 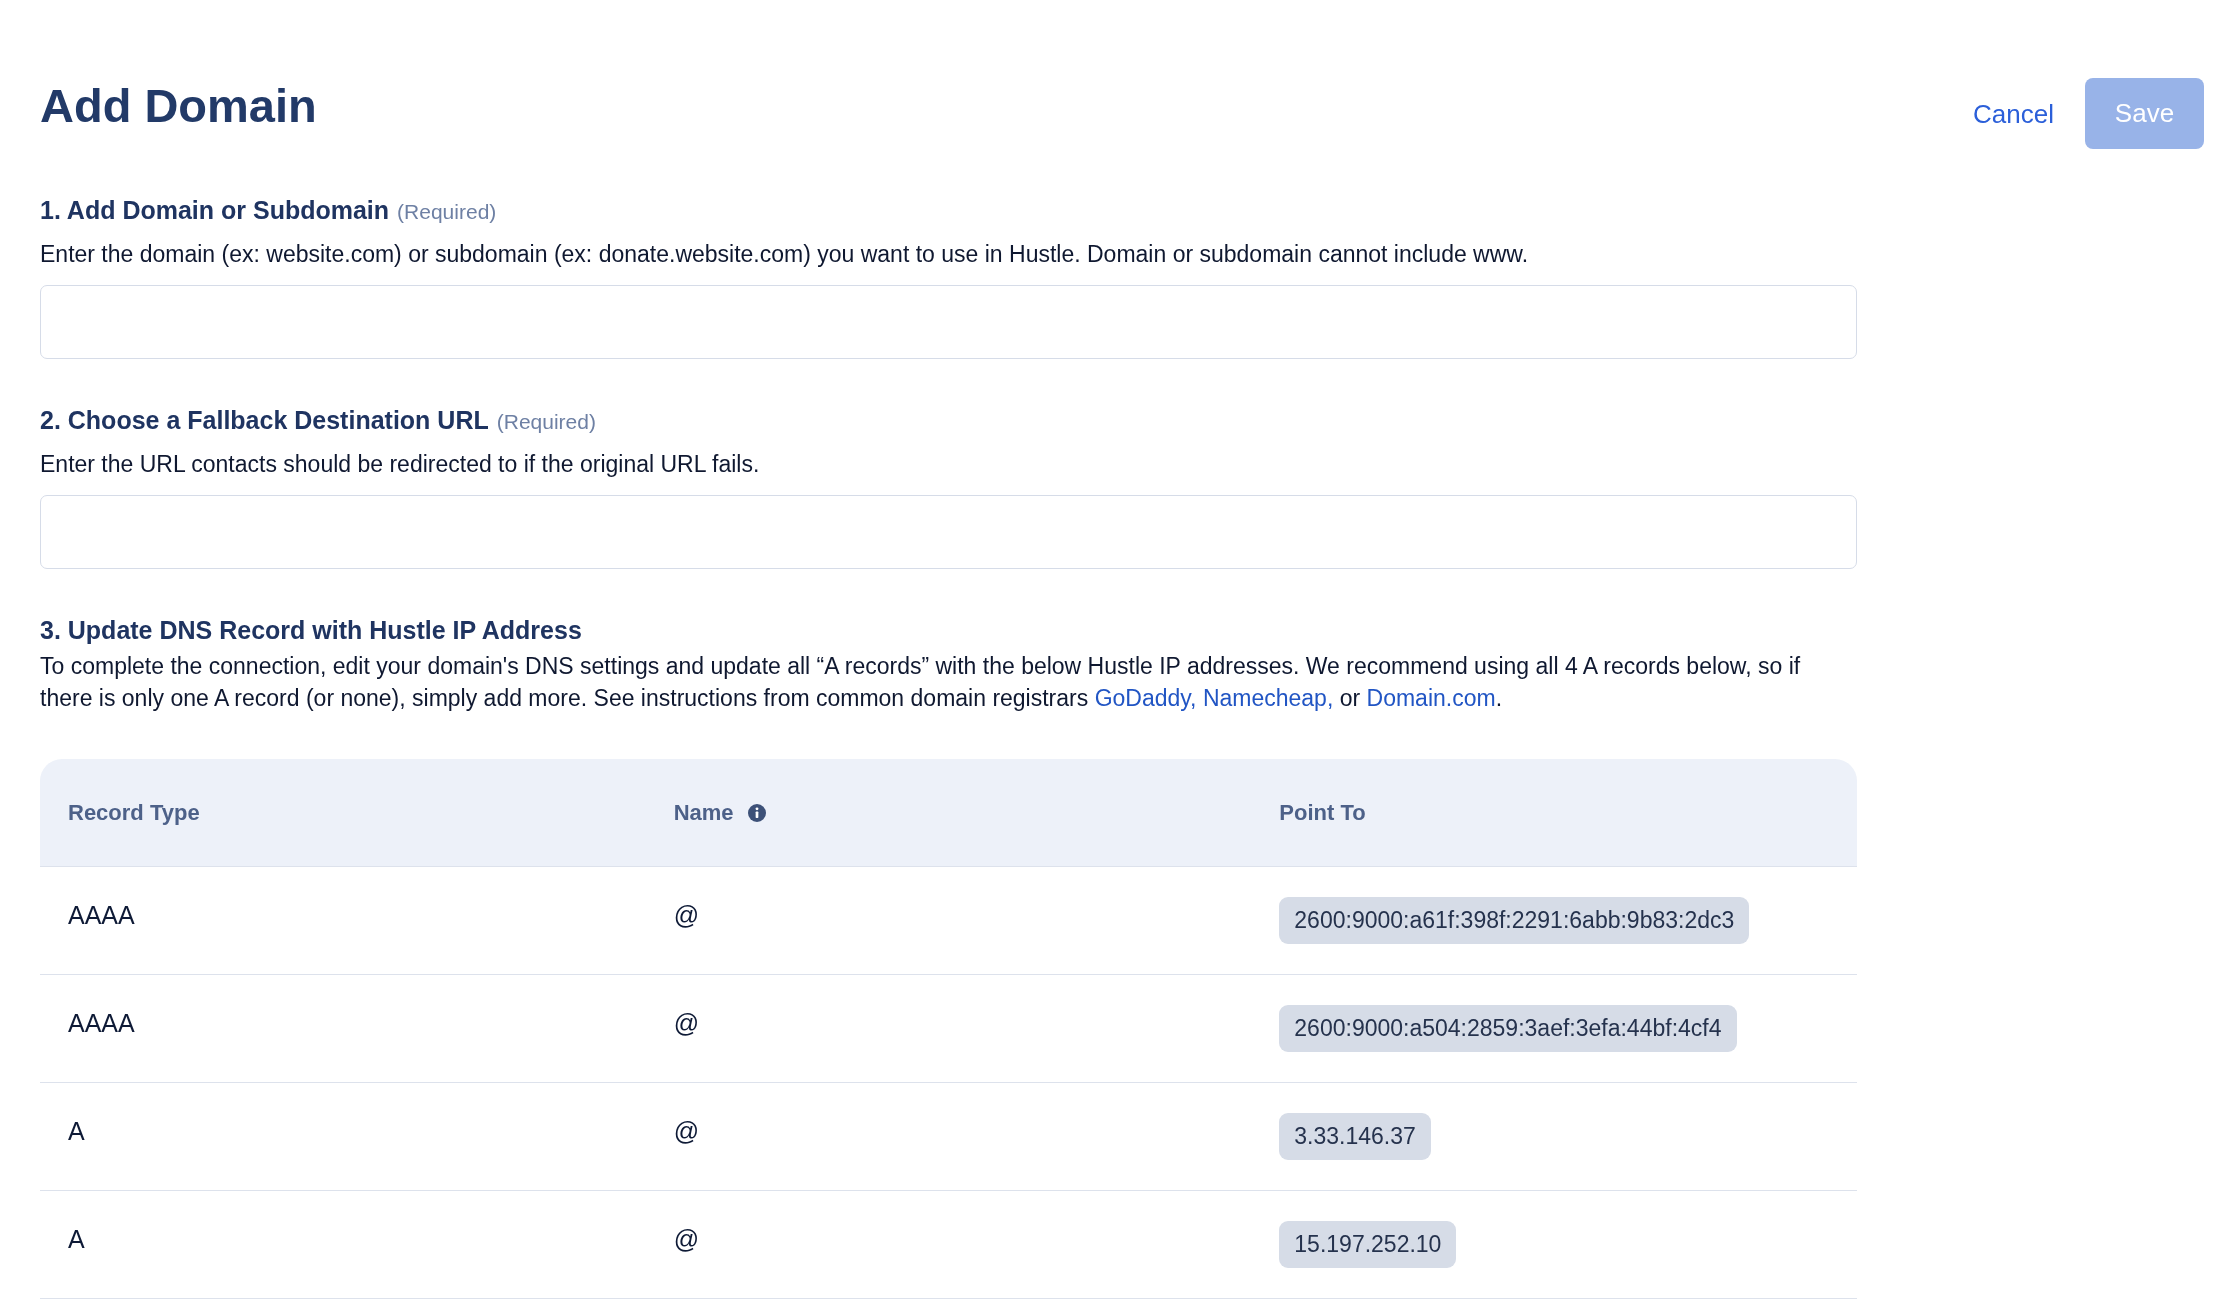 I want to click on section-heading: 3. Update DNS Record with Hustle IP Address, so click(x=311, y=630).